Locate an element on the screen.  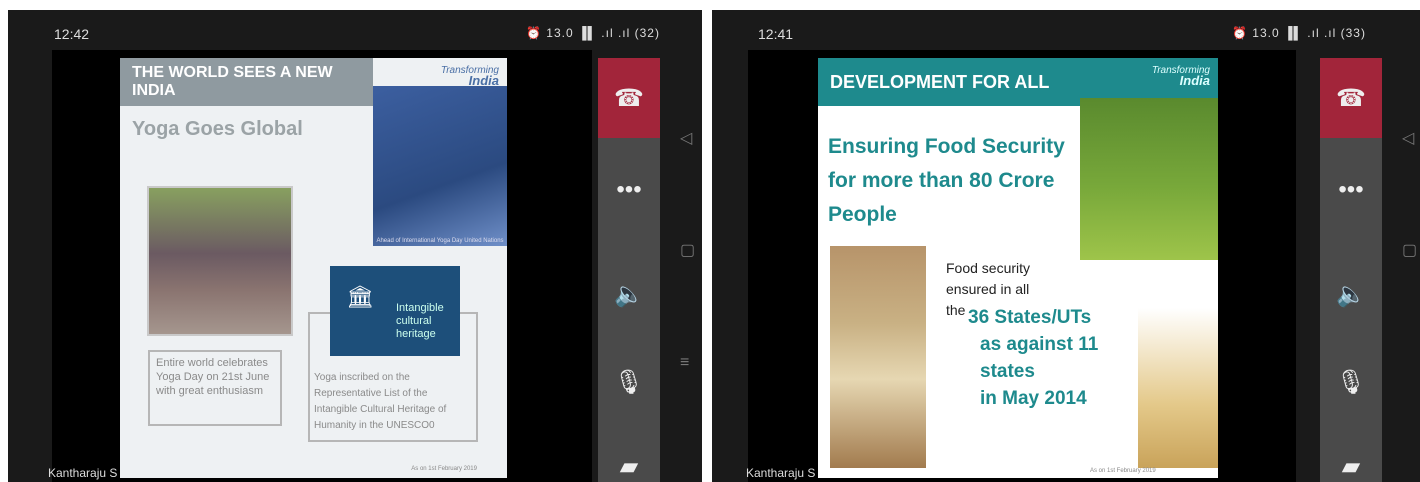
status-time: 12:41 is located at coordinates (776, 34).